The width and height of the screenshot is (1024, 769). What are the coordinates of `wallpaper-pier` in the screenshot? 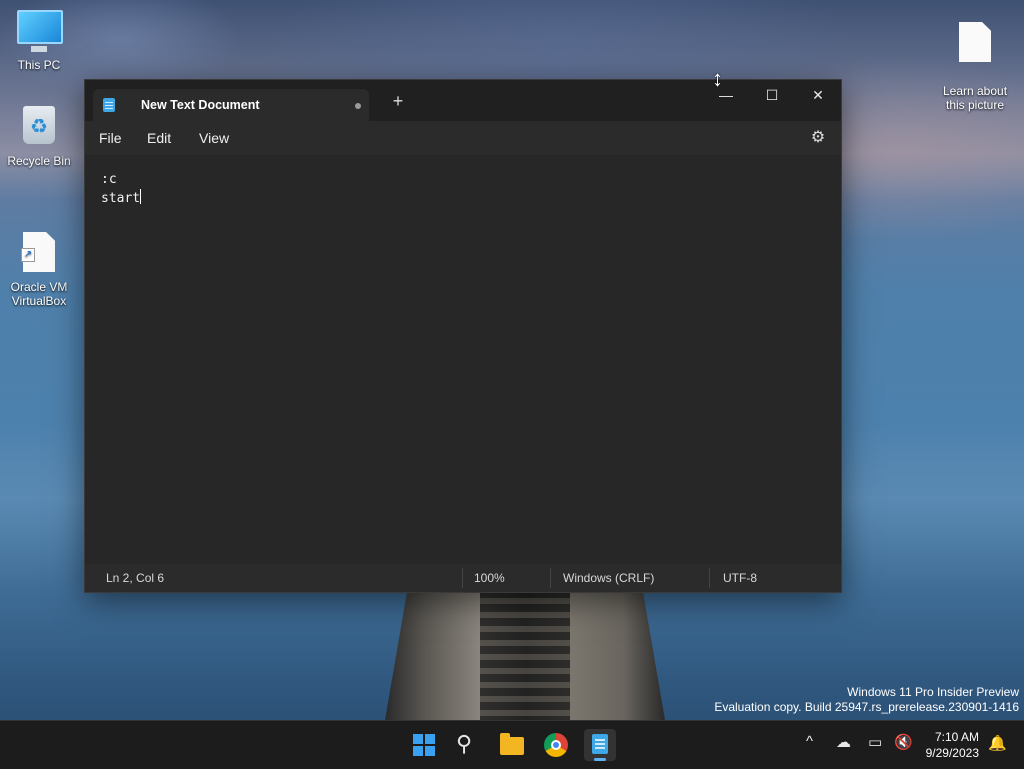 It's located at (525, 655).